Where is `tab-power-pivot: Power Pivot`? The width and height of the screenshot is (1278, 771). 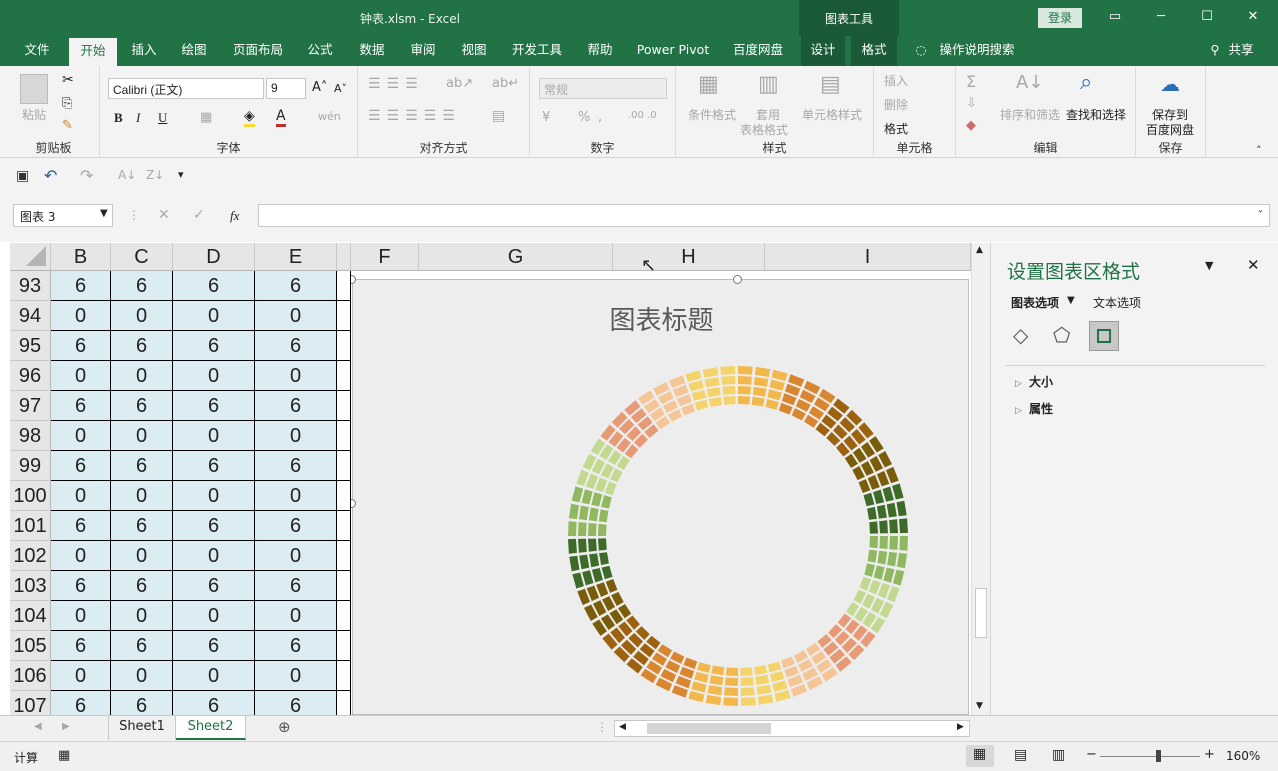
tab-power-pivot: Power Pivot is located at coordinates (673, 51).